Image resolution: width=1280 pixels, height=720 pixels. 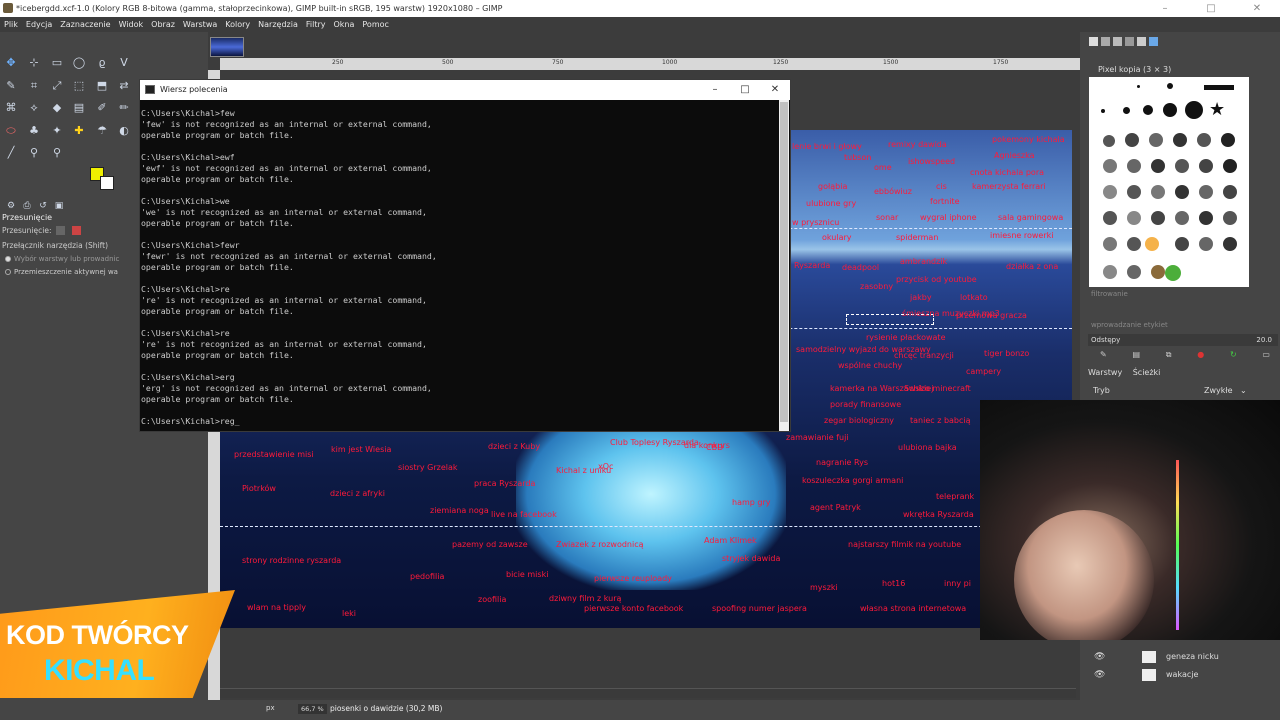 I want to click on images-tab-icon: ▣, so click(x=59, y=206).